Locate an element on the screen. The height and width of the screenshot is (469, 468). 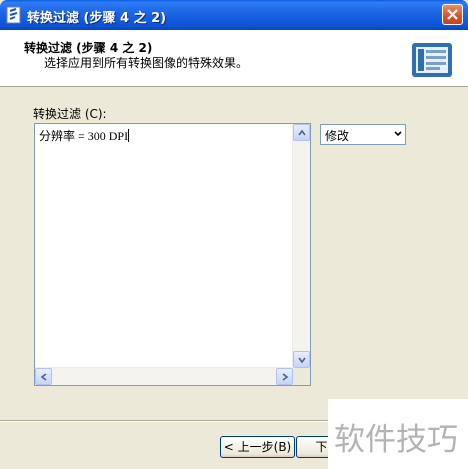
filter-text: 分辨率 = 300 DPI is located at coordinates (84, 135).